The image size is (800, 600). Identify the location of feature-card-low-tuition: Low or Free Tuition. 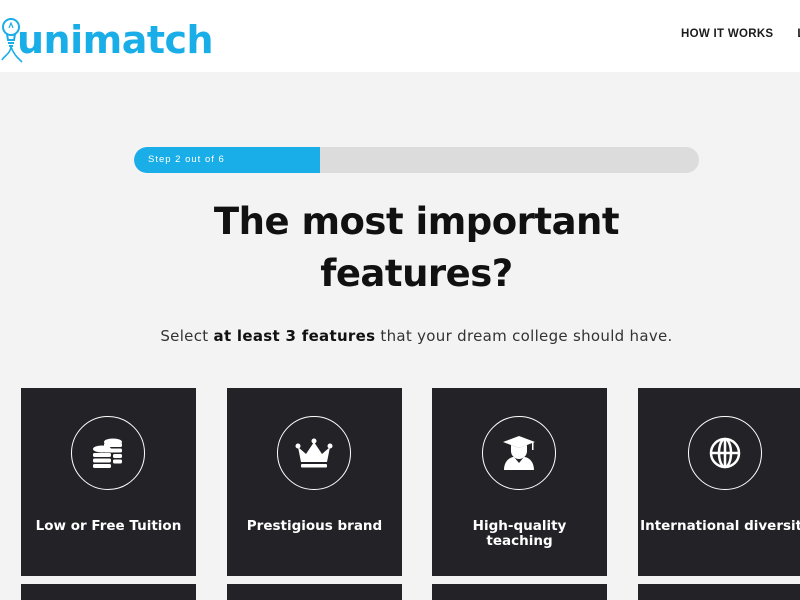
(108, 482).